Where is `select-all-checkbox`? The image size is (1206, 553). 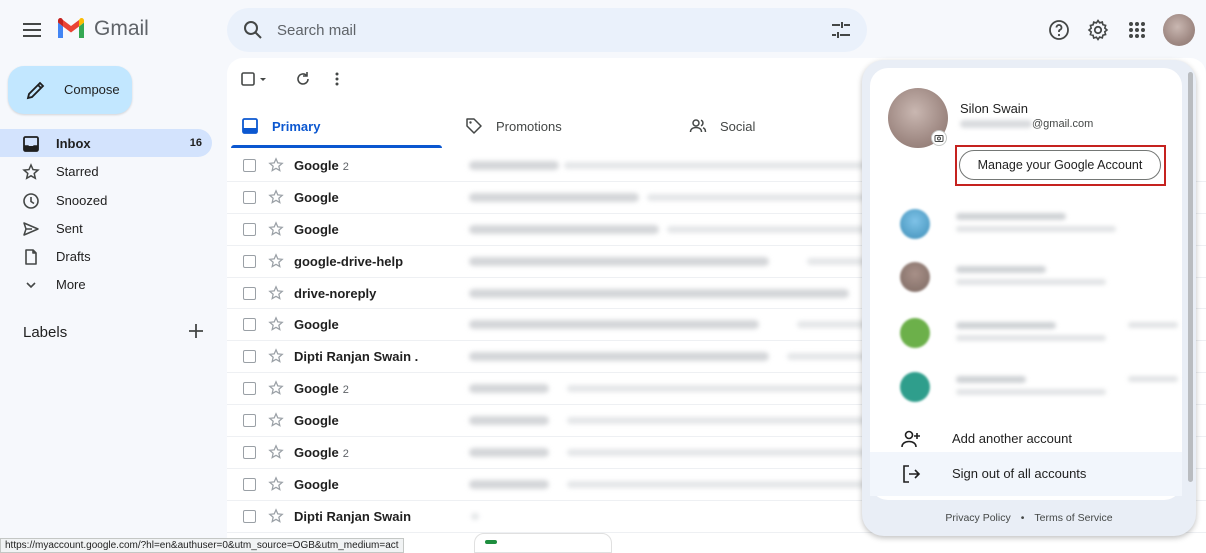 select-all-checkbox is located at coordinates (255, 79).